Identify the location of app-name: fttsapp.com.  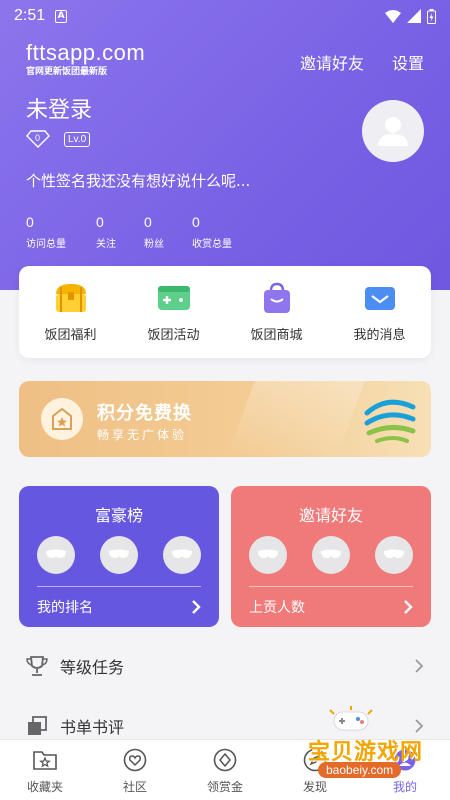
(86, 52).